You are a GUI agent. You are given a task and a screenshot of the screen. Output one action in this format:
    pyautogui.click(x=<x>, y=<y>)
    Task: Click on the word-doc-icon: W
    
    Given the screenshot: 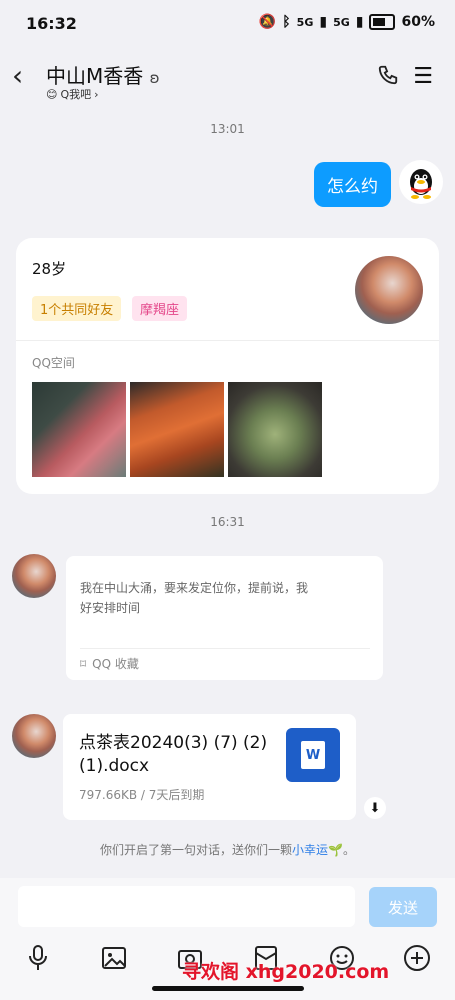 What is the action you would take?
    pyautogui.click(x=313, y=755)
    